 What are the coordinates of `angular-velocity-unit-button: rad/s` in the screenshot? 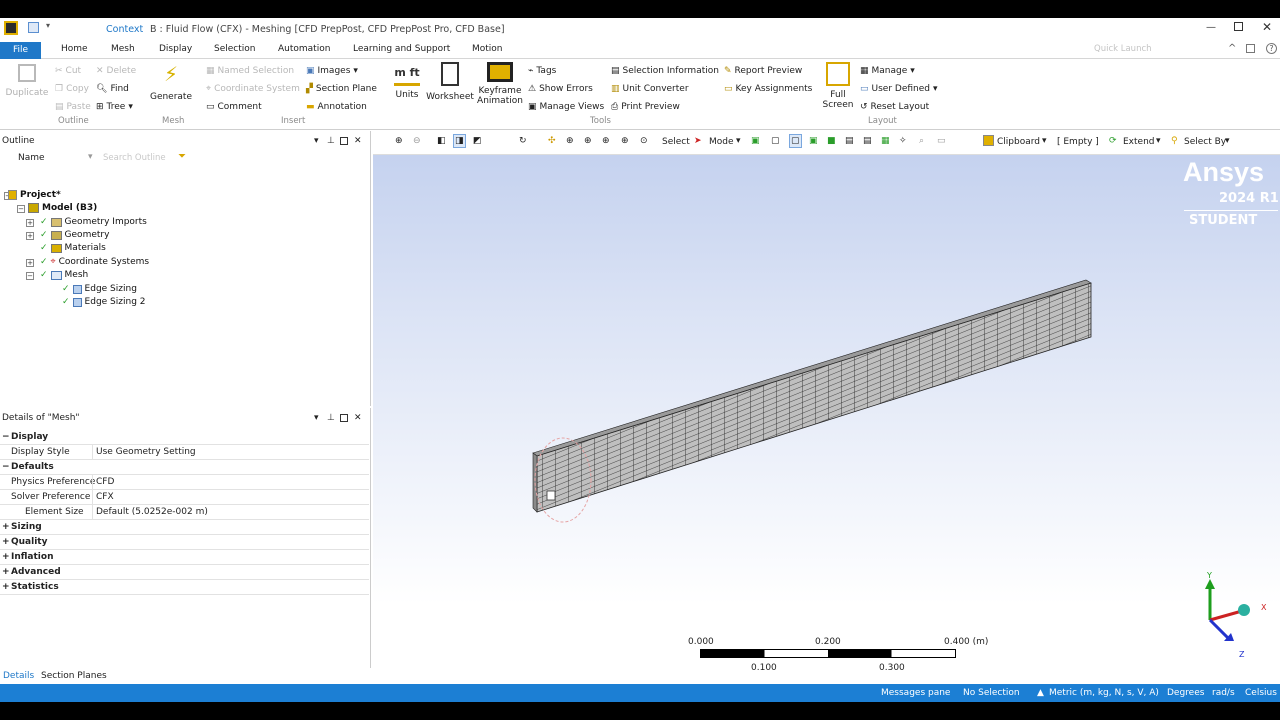 It's located at (1223, 693).